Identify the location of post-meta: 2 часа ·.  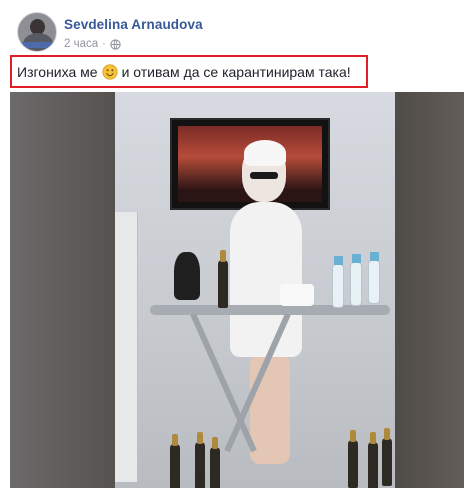
(92, 44).